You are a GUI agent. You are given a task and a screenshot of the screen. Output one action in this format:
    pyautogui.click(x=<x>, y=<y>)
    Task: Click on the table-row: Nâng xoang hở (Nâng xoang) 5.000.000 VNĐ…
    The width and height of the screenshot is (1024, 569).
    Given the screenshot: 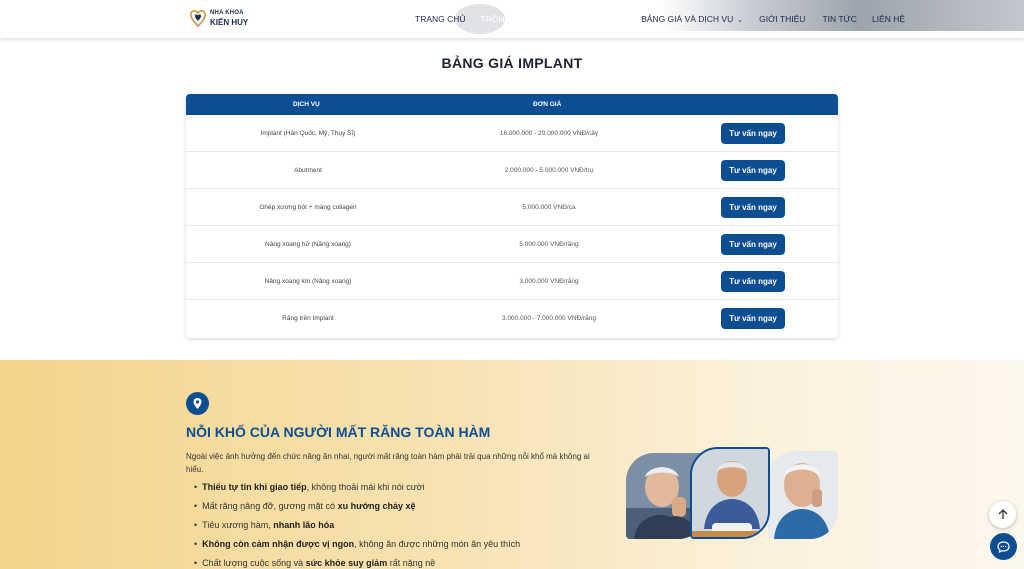 What is the action you would take?
    pyautogui.click(x=512, y=244)
    